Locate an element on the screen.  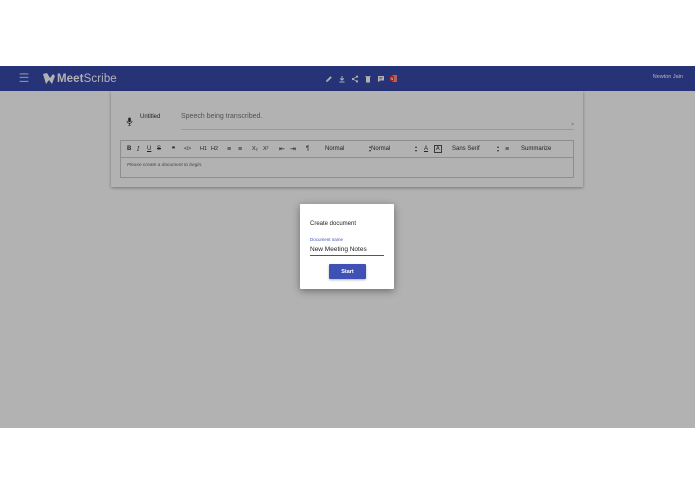
document-name-label: Document name is located at coordinates (327, 239).